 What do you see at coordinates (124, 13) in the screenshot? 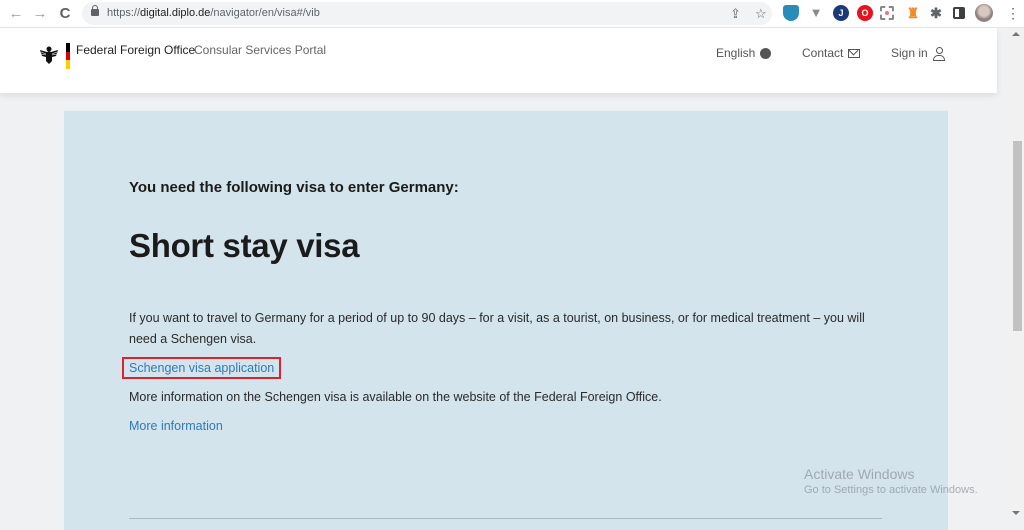
I see `url-scheme: https://` at bounding box center [124, 13].